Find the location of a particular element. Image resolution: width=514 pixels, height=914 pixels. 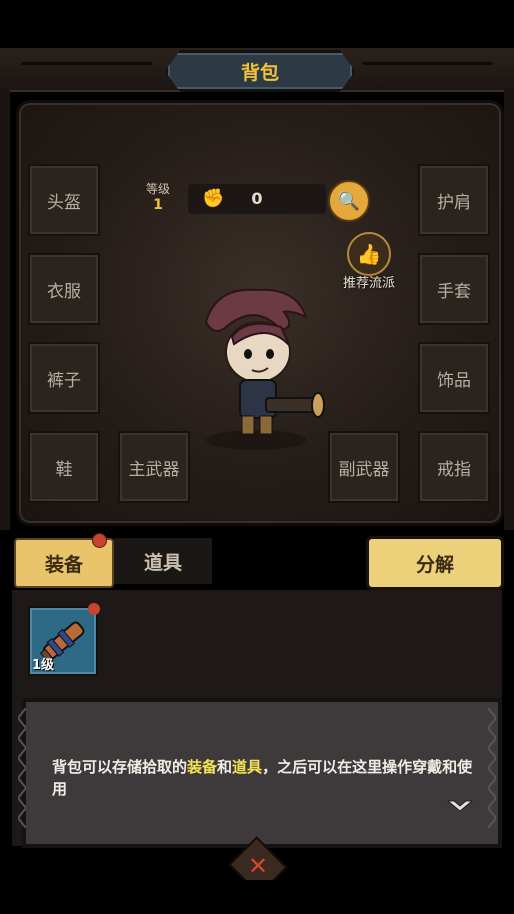

dialog-text: 背包可以存储拾取的装备和道具，之后可以在这里操作穿戴和使用 is located at coordinates (264, 778).